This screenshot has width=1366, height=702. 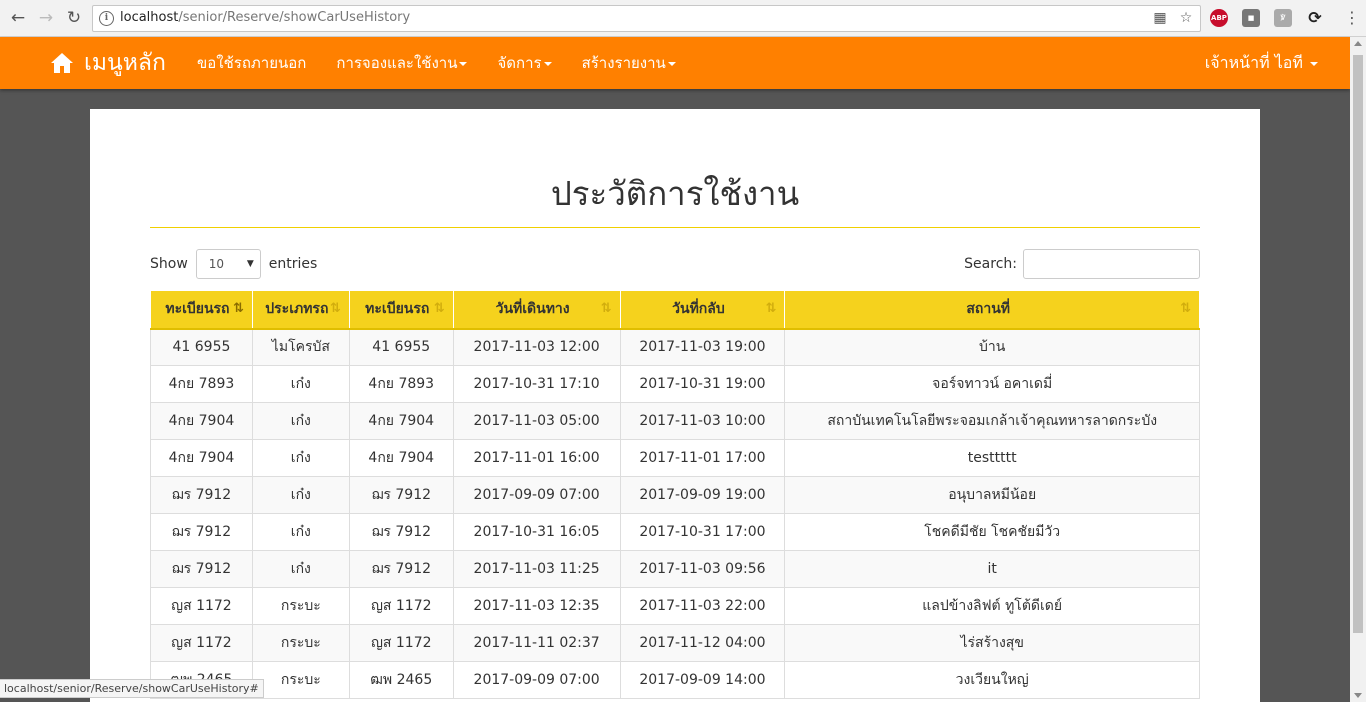 What do you see at coordinates (992, 384) in the screenshot?
I see `cell-location: จอร์จทาวน์ อคาเดมี่` at bounding box center [992, 384].